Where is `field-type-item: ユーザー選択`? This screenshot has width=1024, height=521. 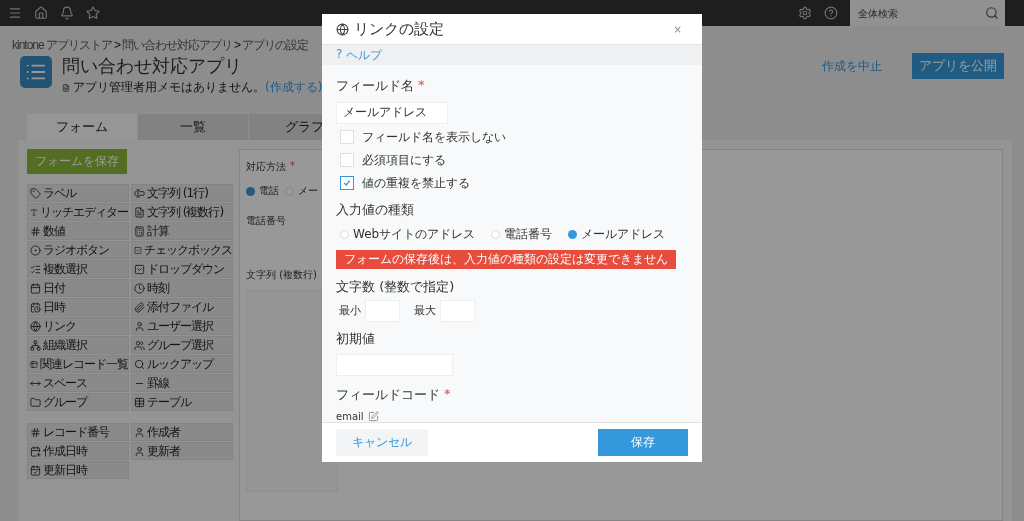
field-type-item: ユーザー選択 is located at coordinates (182, 326).